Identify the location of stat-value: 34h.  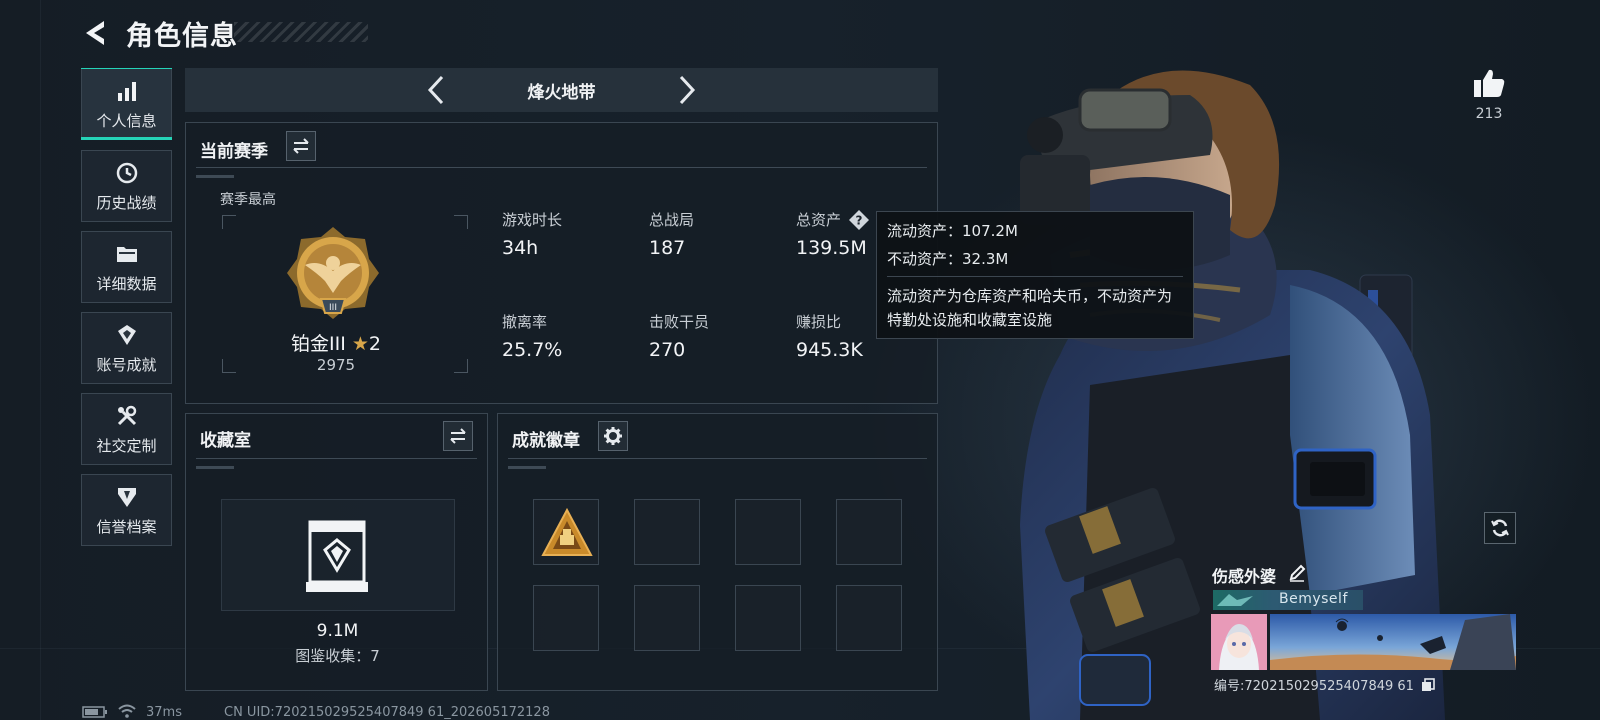
(520, 248).